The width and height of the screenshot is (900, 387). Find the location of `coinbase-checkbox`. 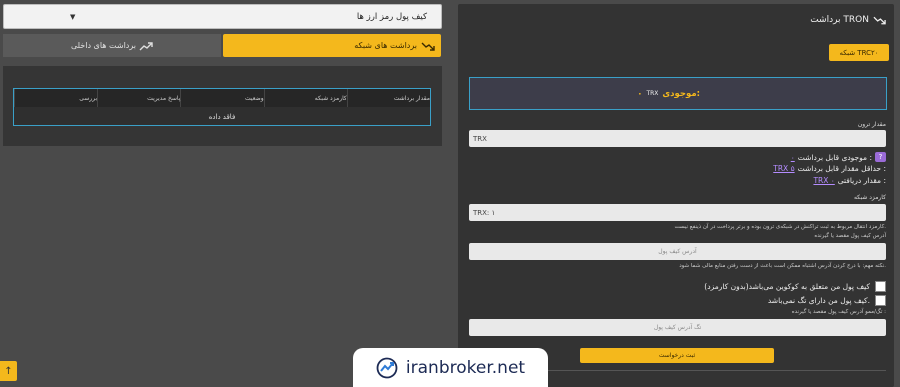

coinbase-checkbox is located at coordinates (880, 286).